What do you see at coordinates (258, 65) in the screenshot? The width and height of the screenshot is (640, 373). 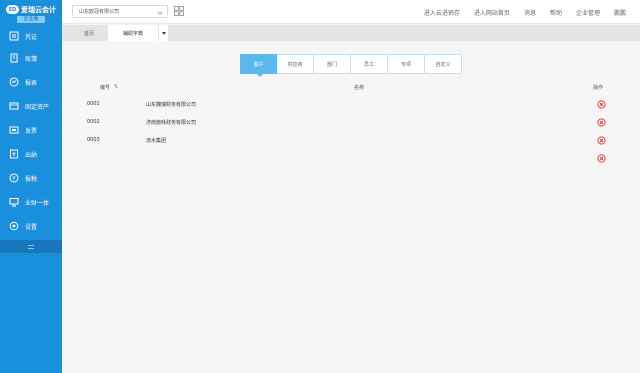 I see `tab-customer: 客户` at bounding box center [258, 65].